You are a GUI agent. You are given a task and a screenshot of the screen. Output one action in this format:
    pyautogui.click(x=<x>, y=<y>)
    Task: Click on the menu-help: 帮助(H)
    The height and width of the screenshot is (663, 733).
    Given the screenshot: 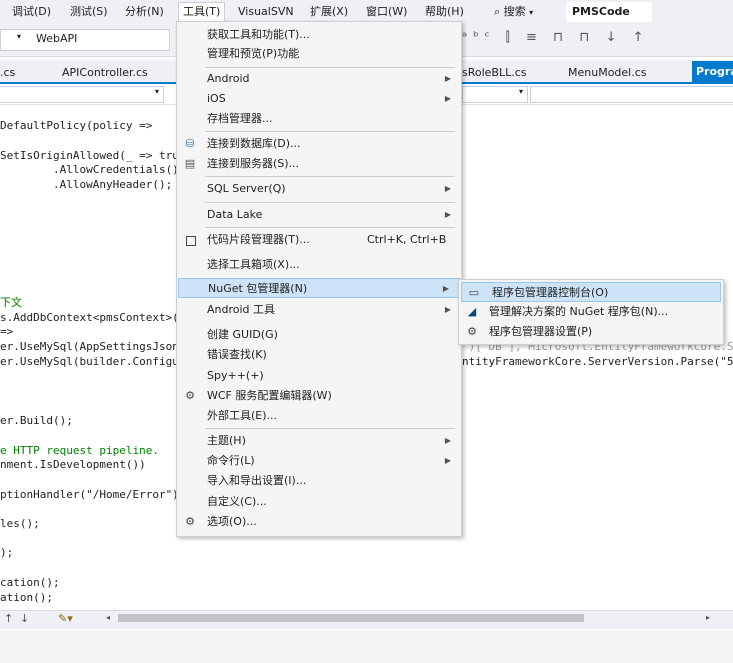 What is the action you would take?
    pyautogui.click(x=444, y=12)
    